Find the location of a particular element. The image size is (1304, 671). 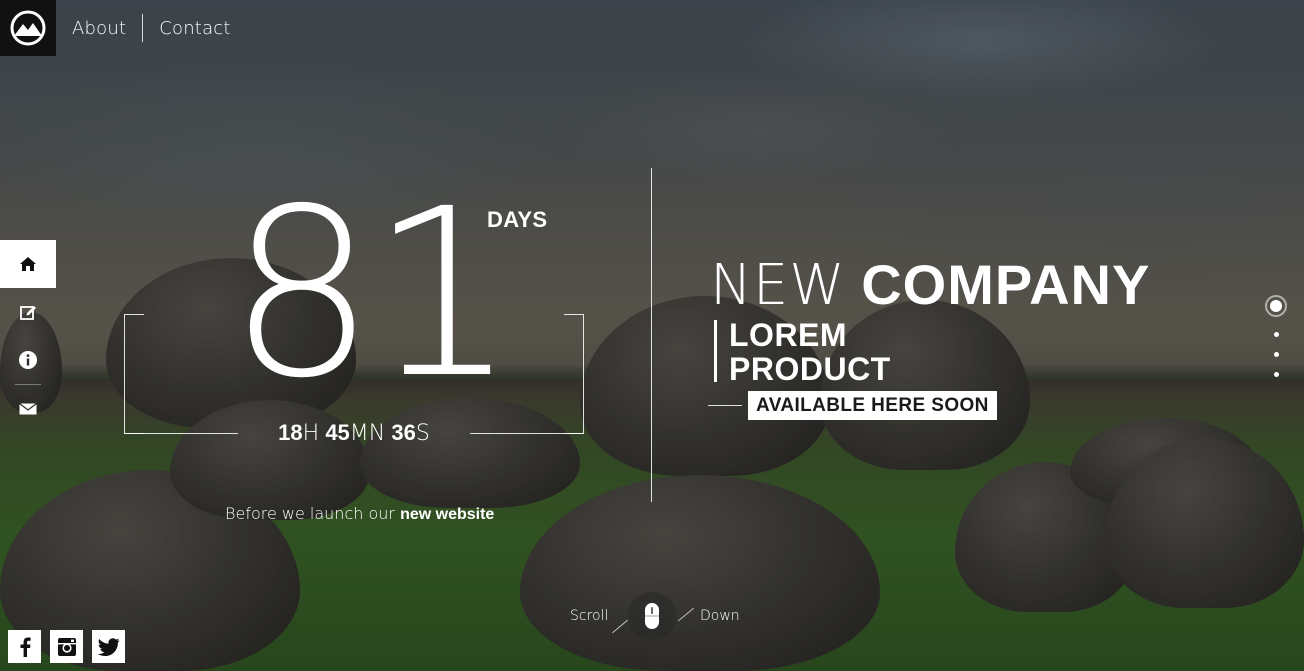

scroll-mouse-button is located at coordinates (652, 616).